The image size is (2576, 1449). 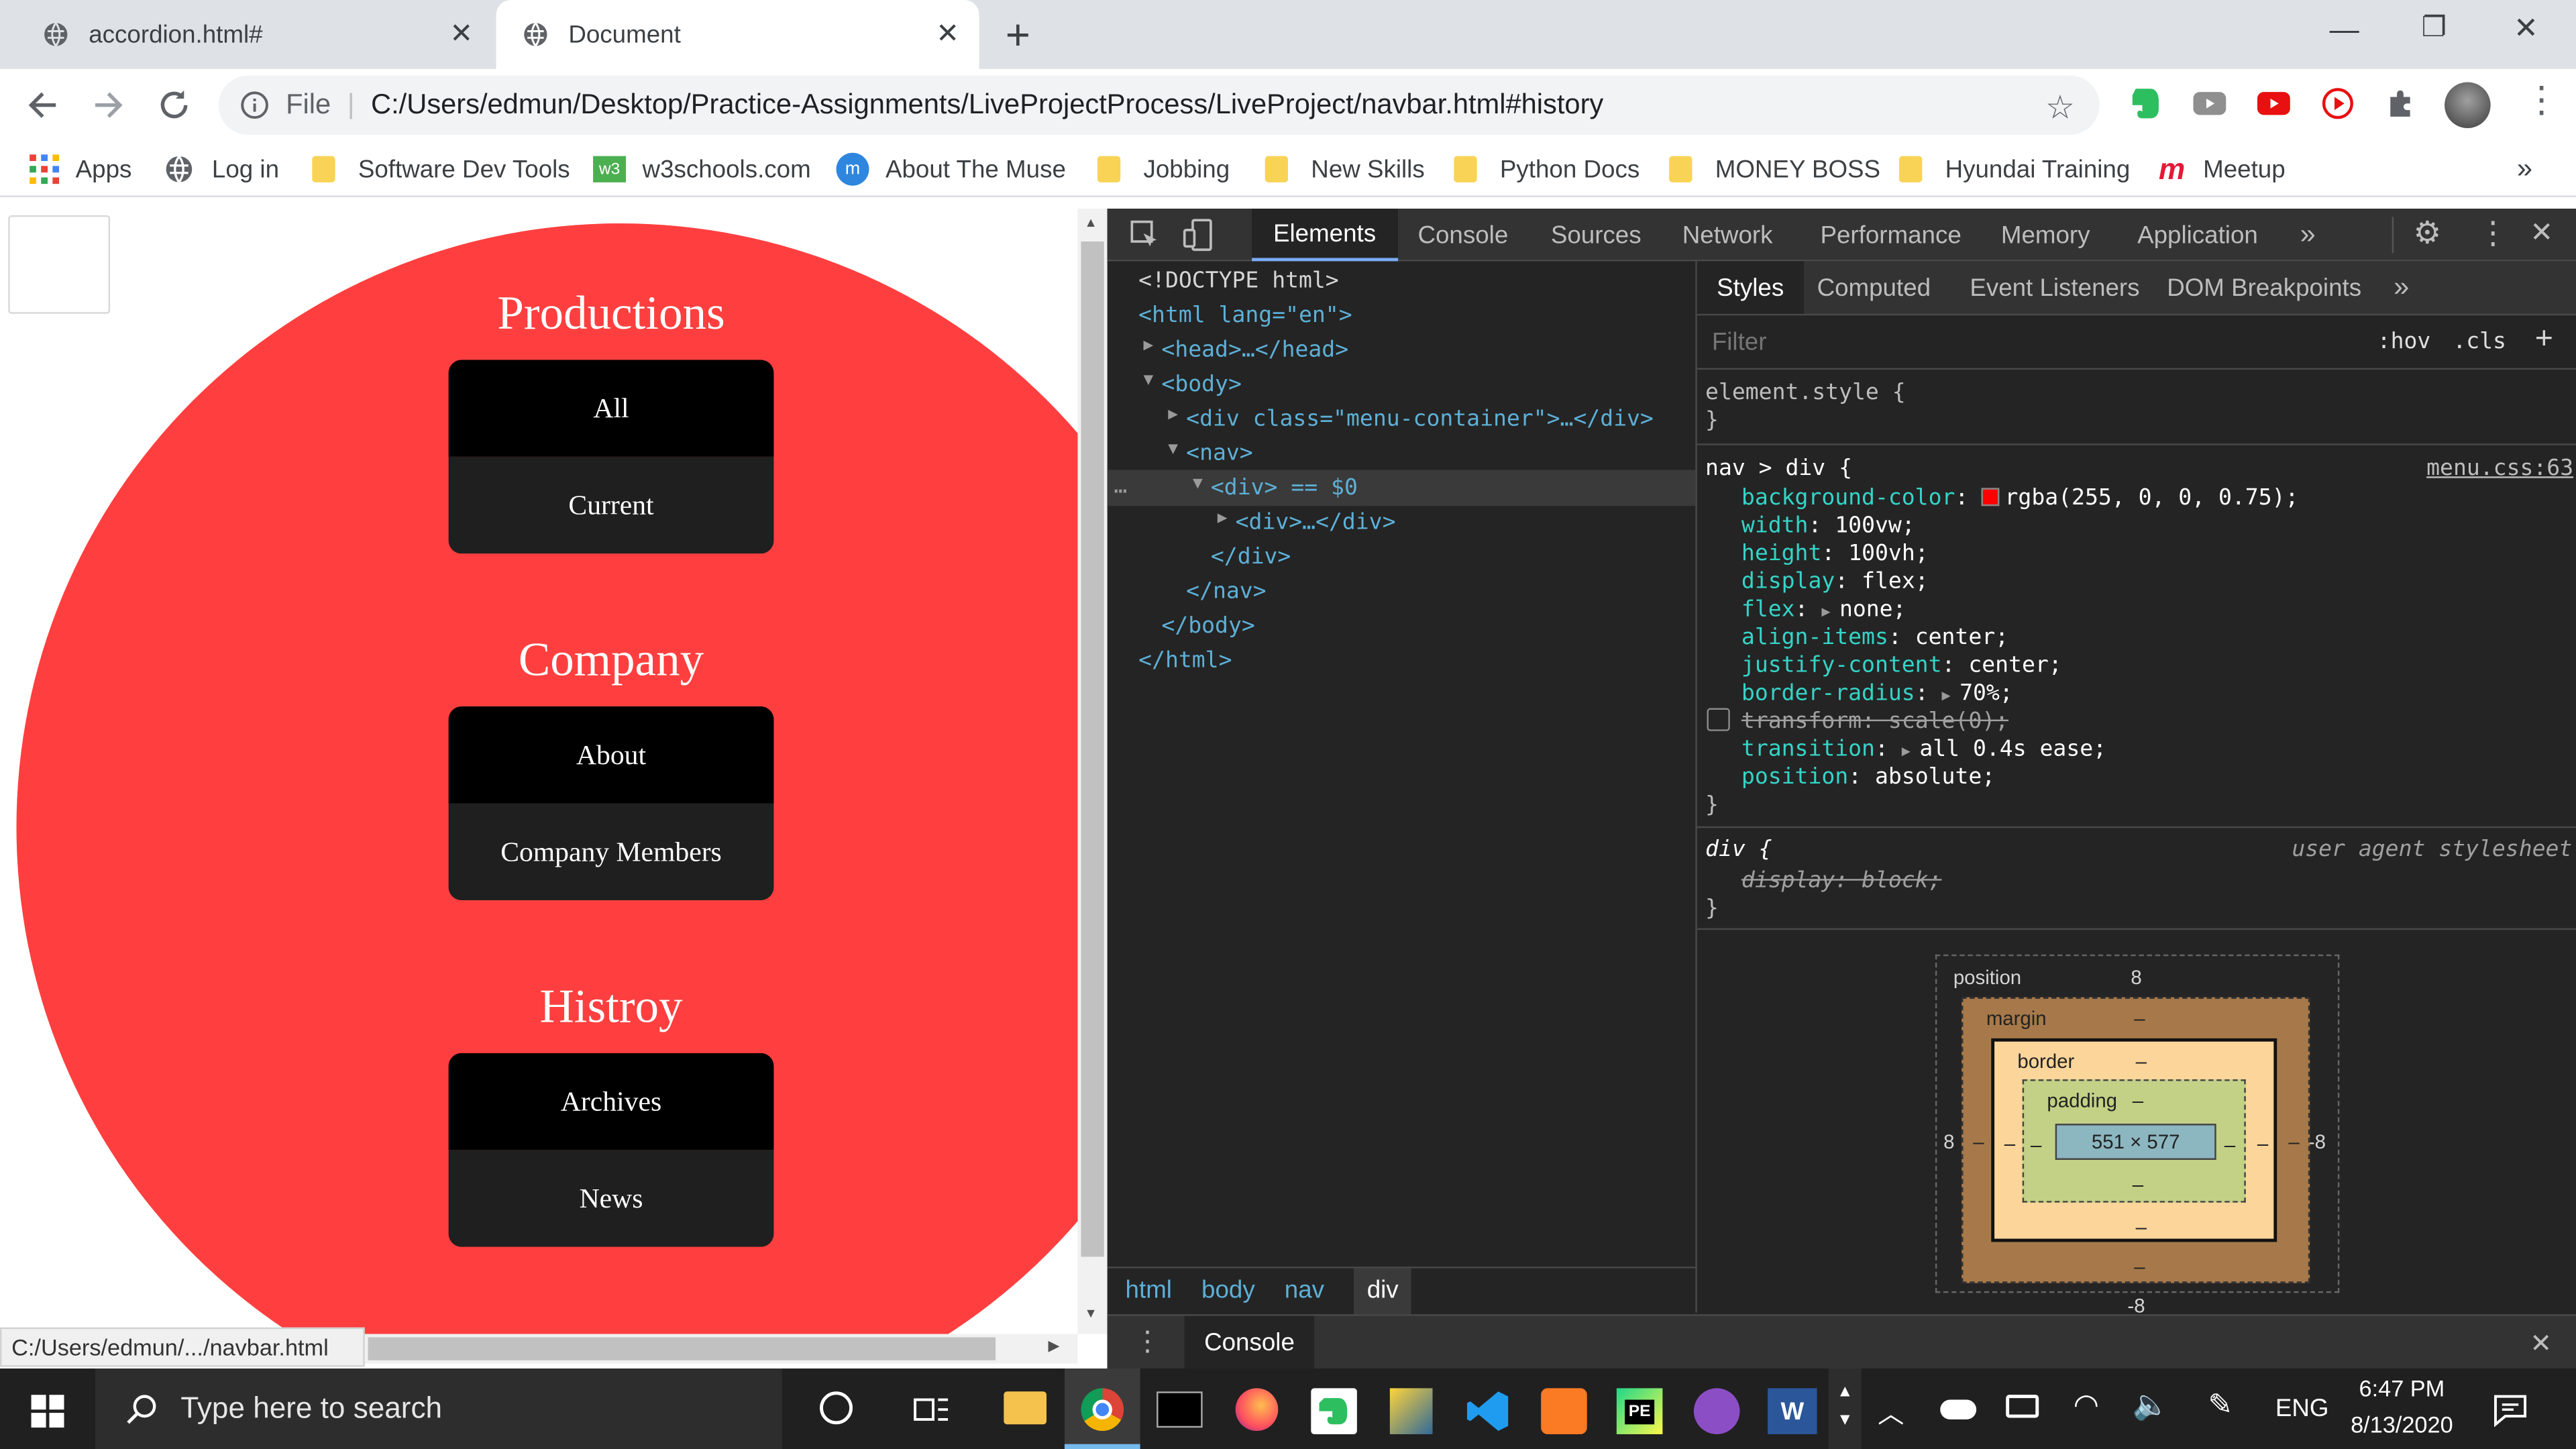 I want to click on dom-node: <div>…</div>, so click(x=1316, y=526).